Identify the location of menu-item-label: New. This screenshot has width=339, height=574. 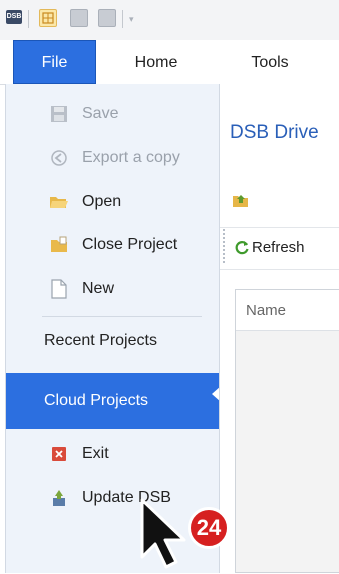
(98, 288).